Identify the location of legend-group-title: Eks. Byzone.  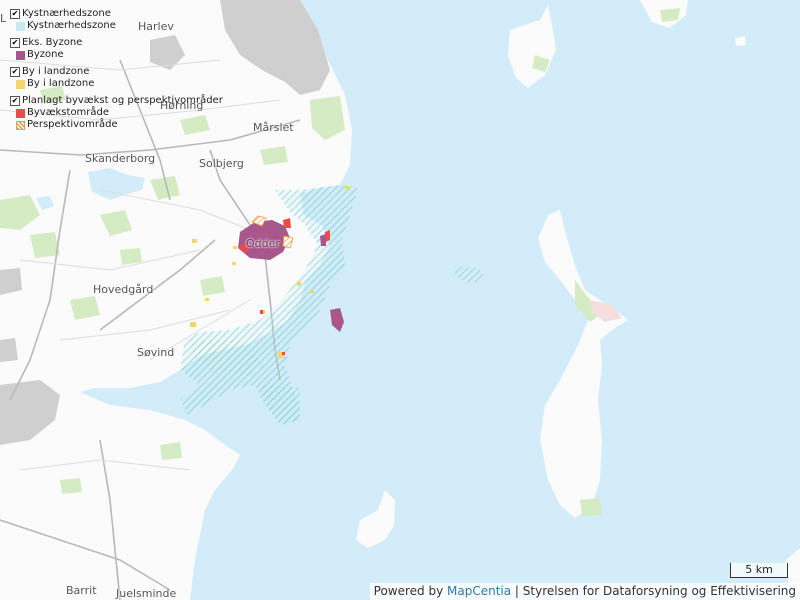
(52, 42).